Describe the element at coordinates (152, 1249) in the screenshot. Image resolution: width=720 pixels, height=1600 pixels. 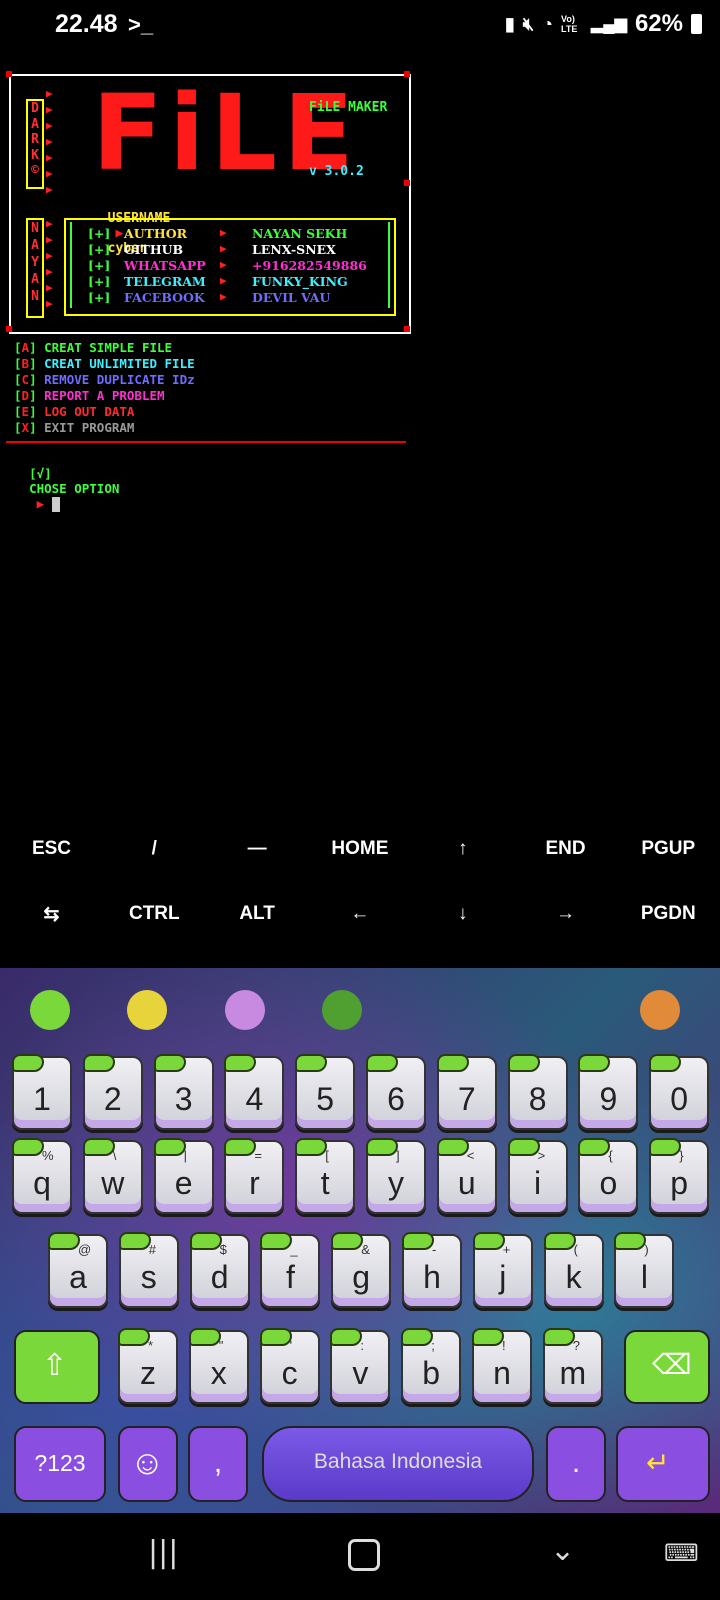
I see `key-secondary: #` at that location.